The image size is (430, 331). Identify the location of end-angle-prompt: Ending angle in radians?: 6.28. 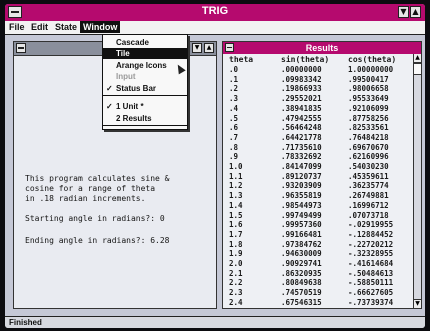
(97, 240).